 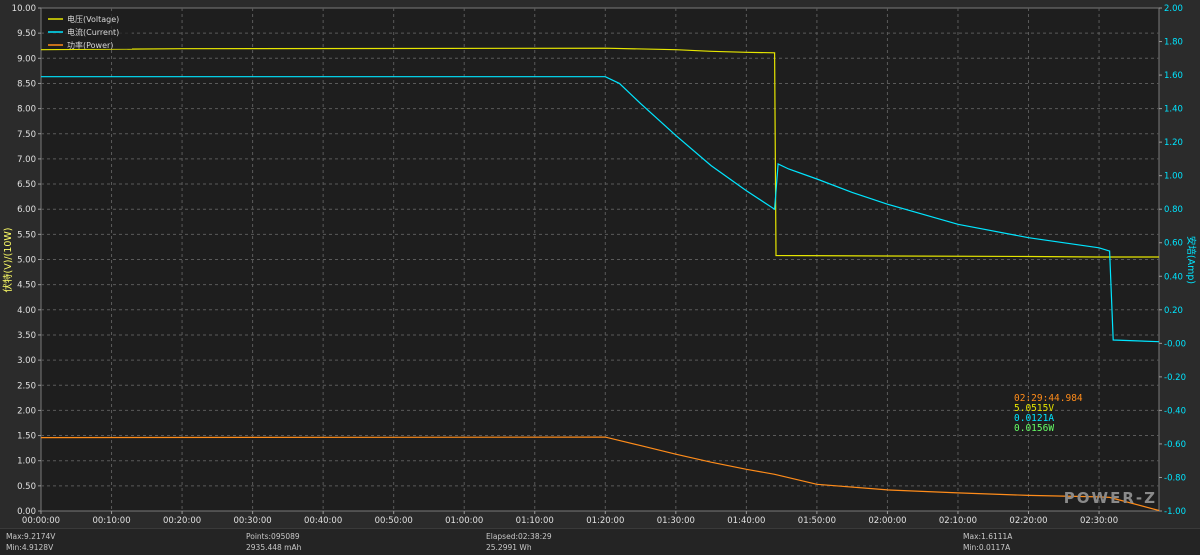 I want to click on y-tick-left-label: 2.50, so click(x=26, y=386).